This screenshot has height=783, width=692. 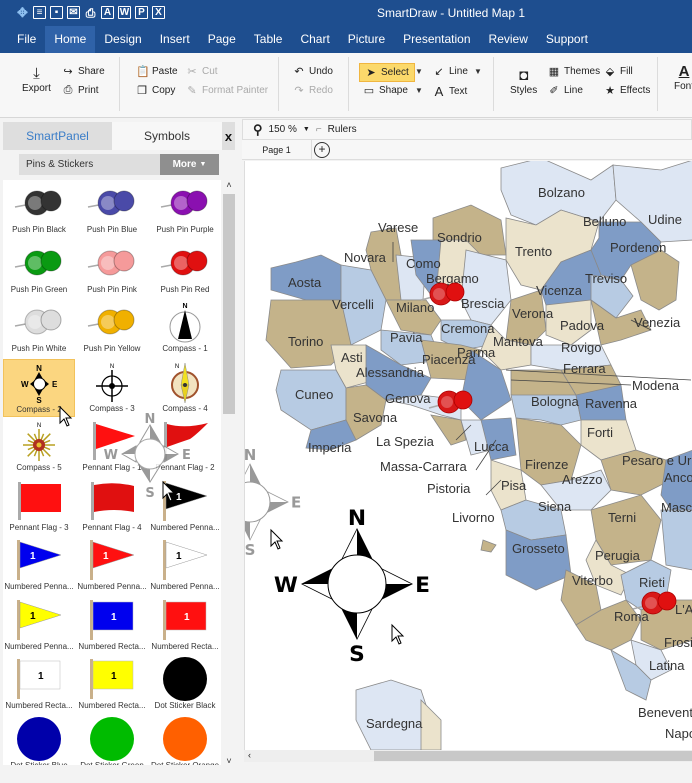 I want to click on select-dropdown-caret: ▼, so click(x=419, y=71).